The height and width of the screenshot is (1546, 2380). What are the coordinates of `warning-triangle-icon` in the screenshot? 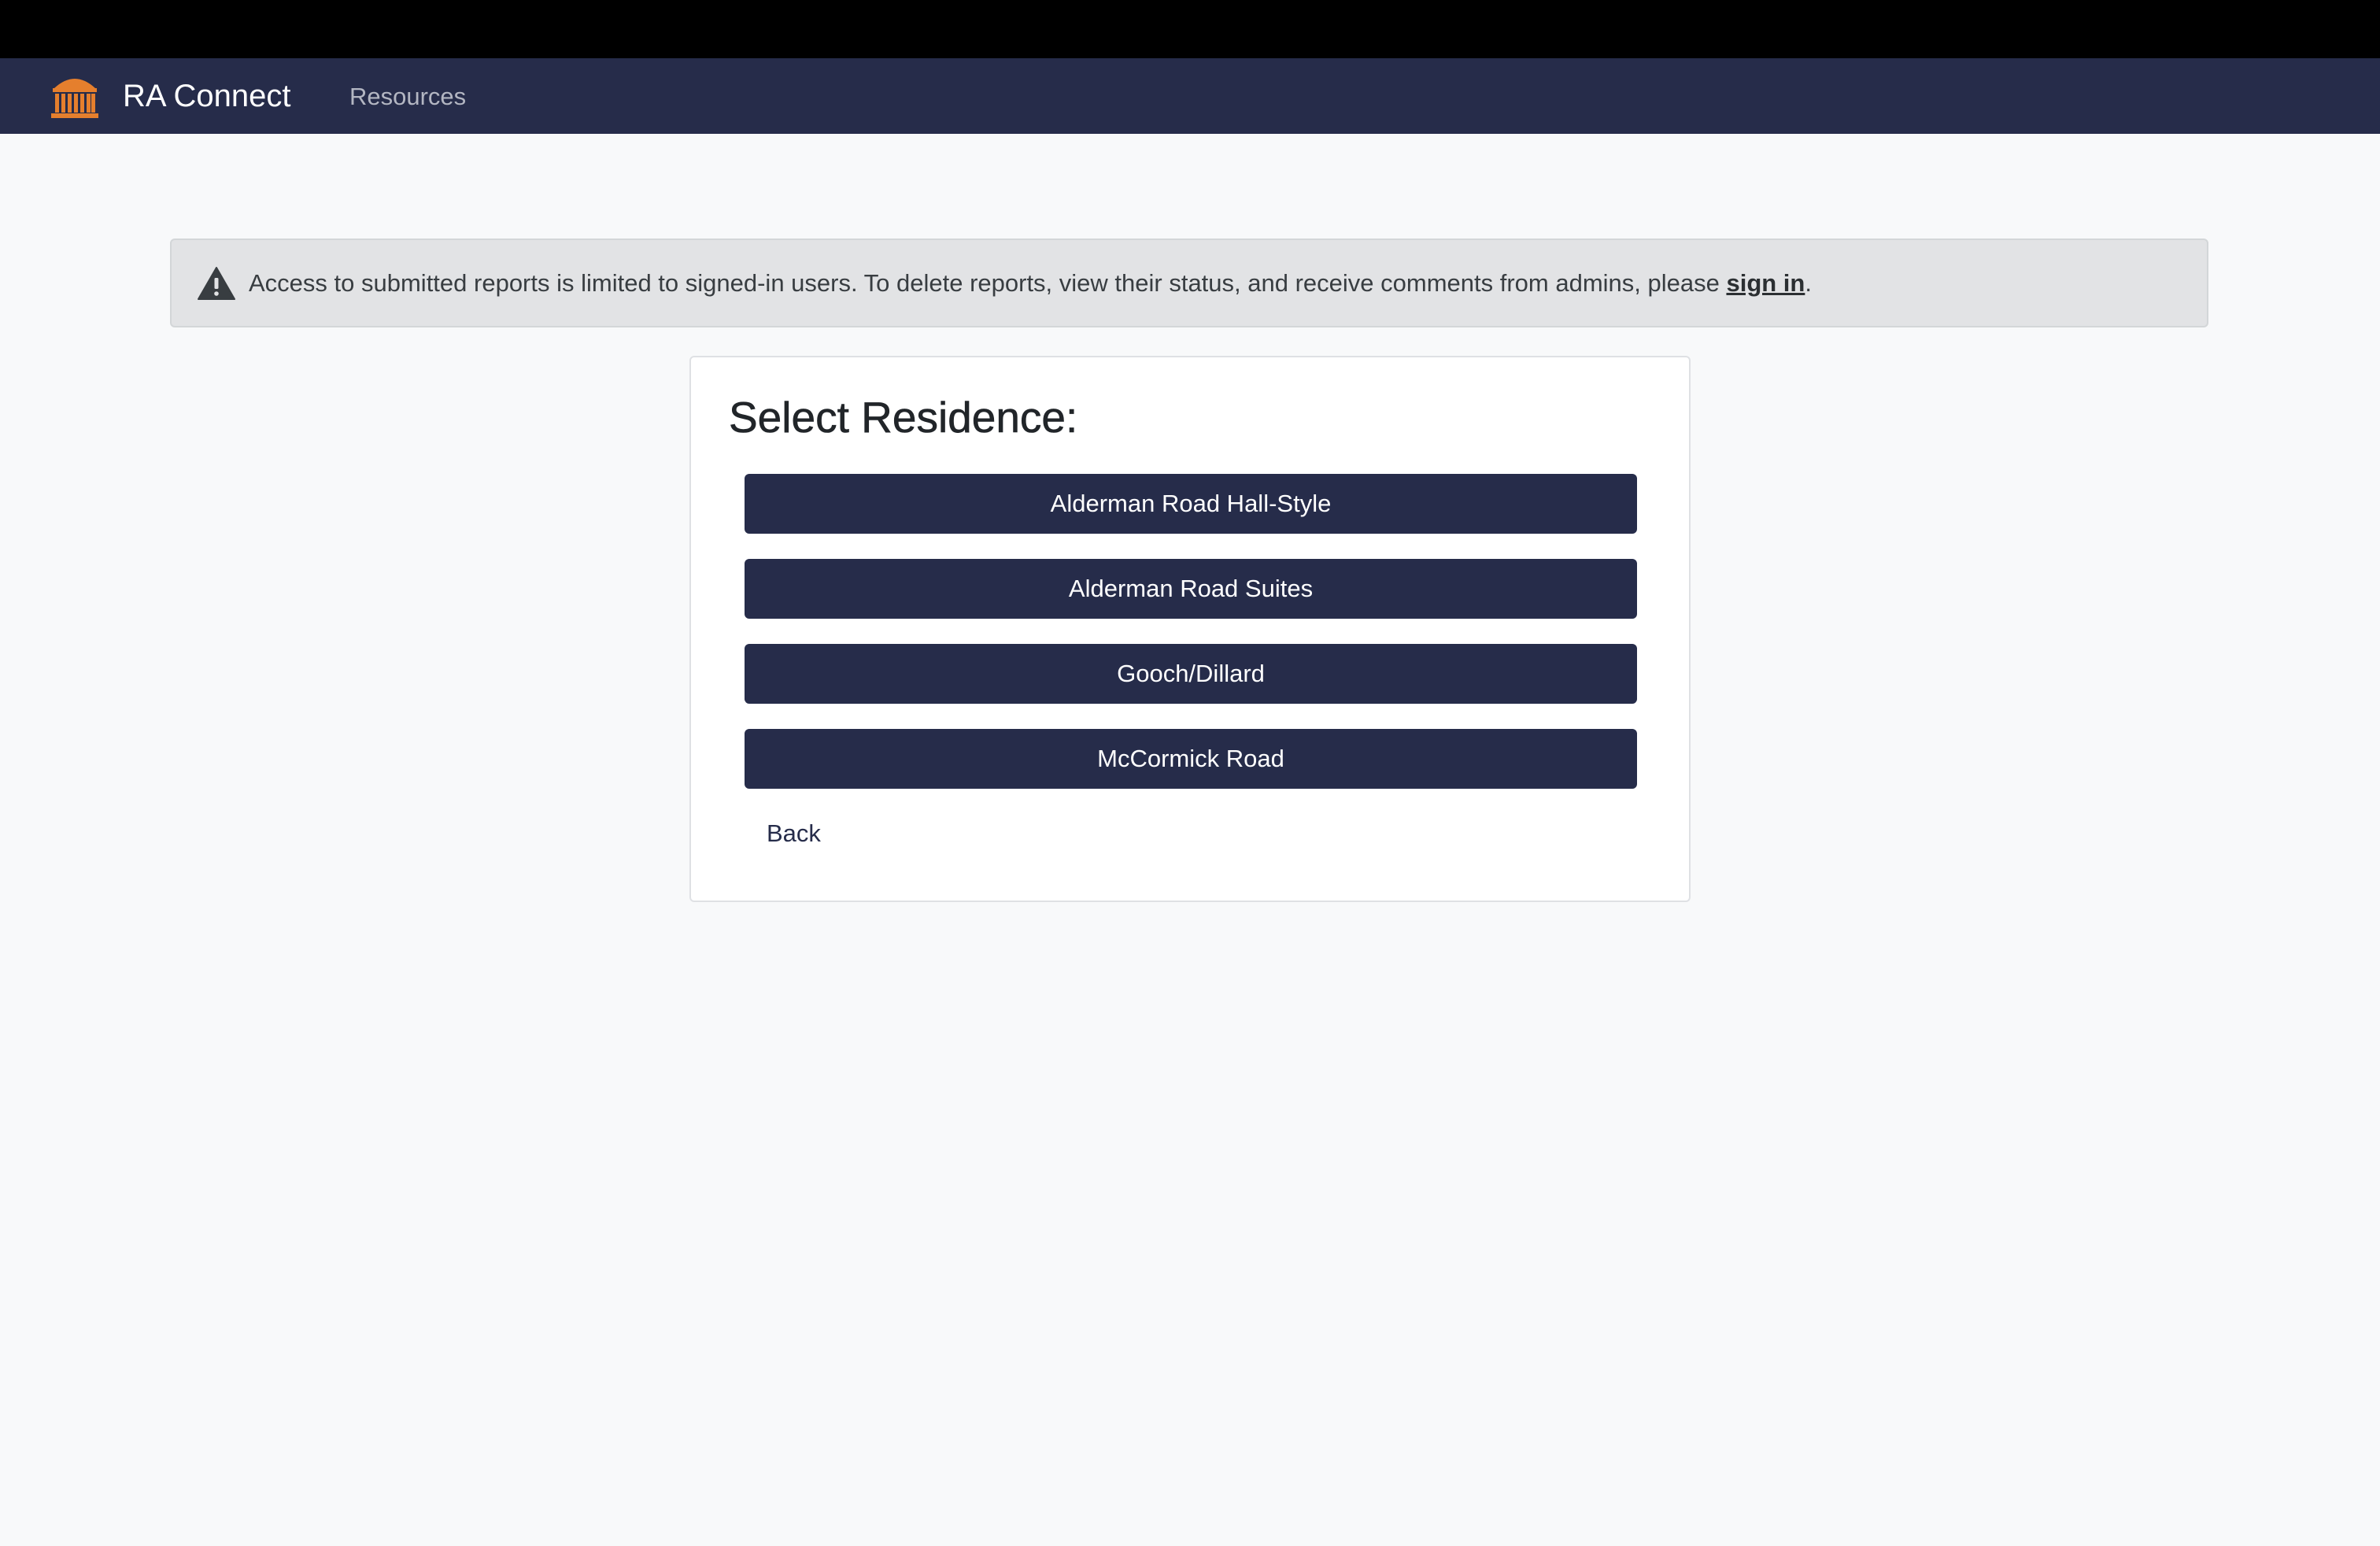 It's located at (216, 283).